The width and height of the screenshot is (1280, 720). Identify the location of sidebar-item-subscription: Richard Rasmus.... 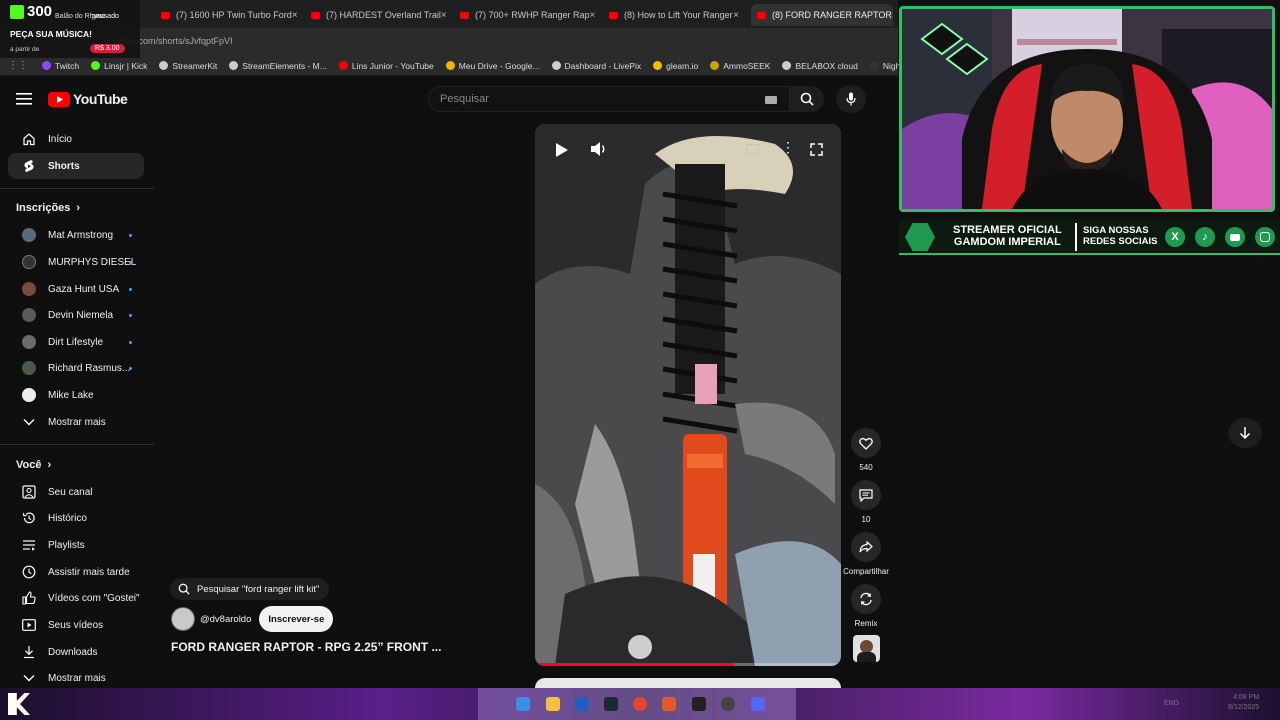
(76, 368).